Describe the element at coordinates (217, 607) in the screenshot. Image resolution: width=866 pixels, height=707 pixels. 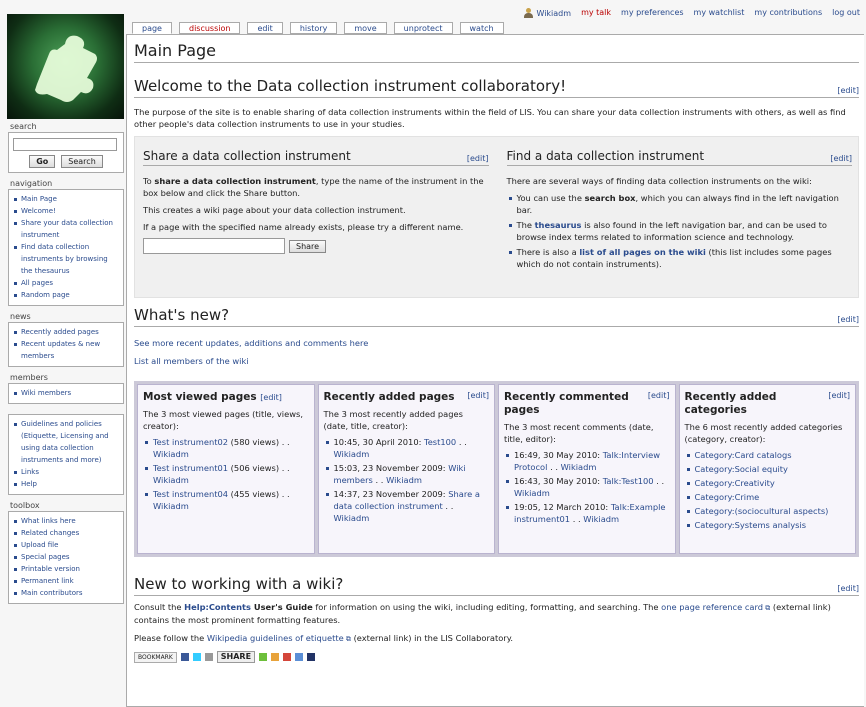
I see `help-contents-link: Help:Contents` at that location.